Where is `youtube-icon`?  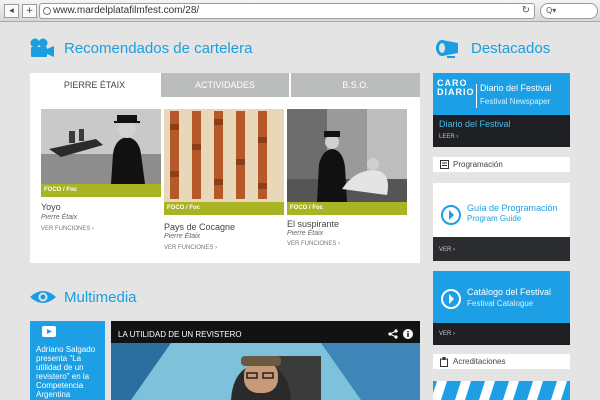 youtube-icon is located at coordinates (49, 331).